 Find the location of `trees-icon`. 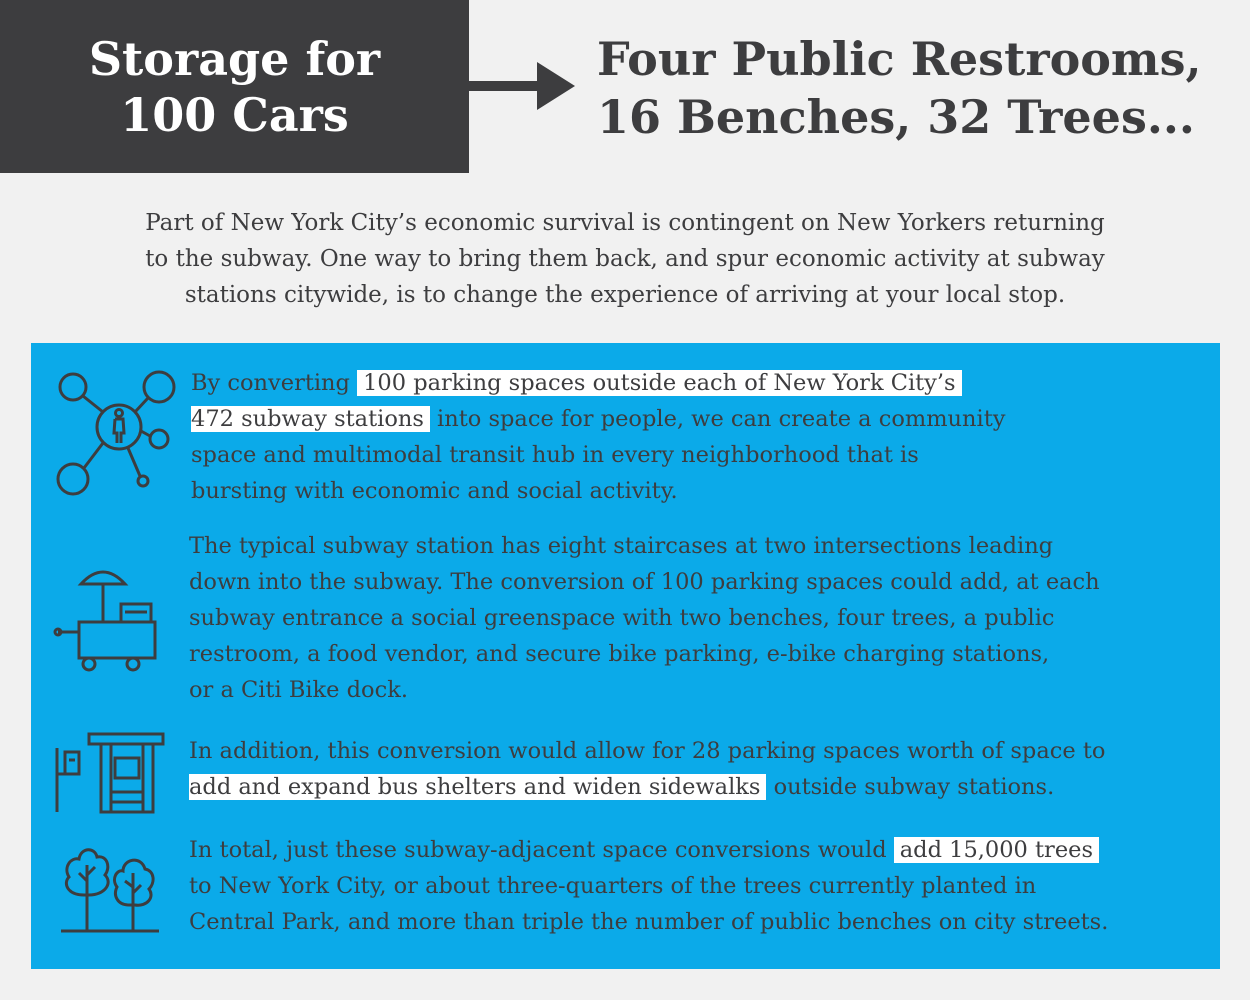

trees-icon is located at coordinates (111, 885).